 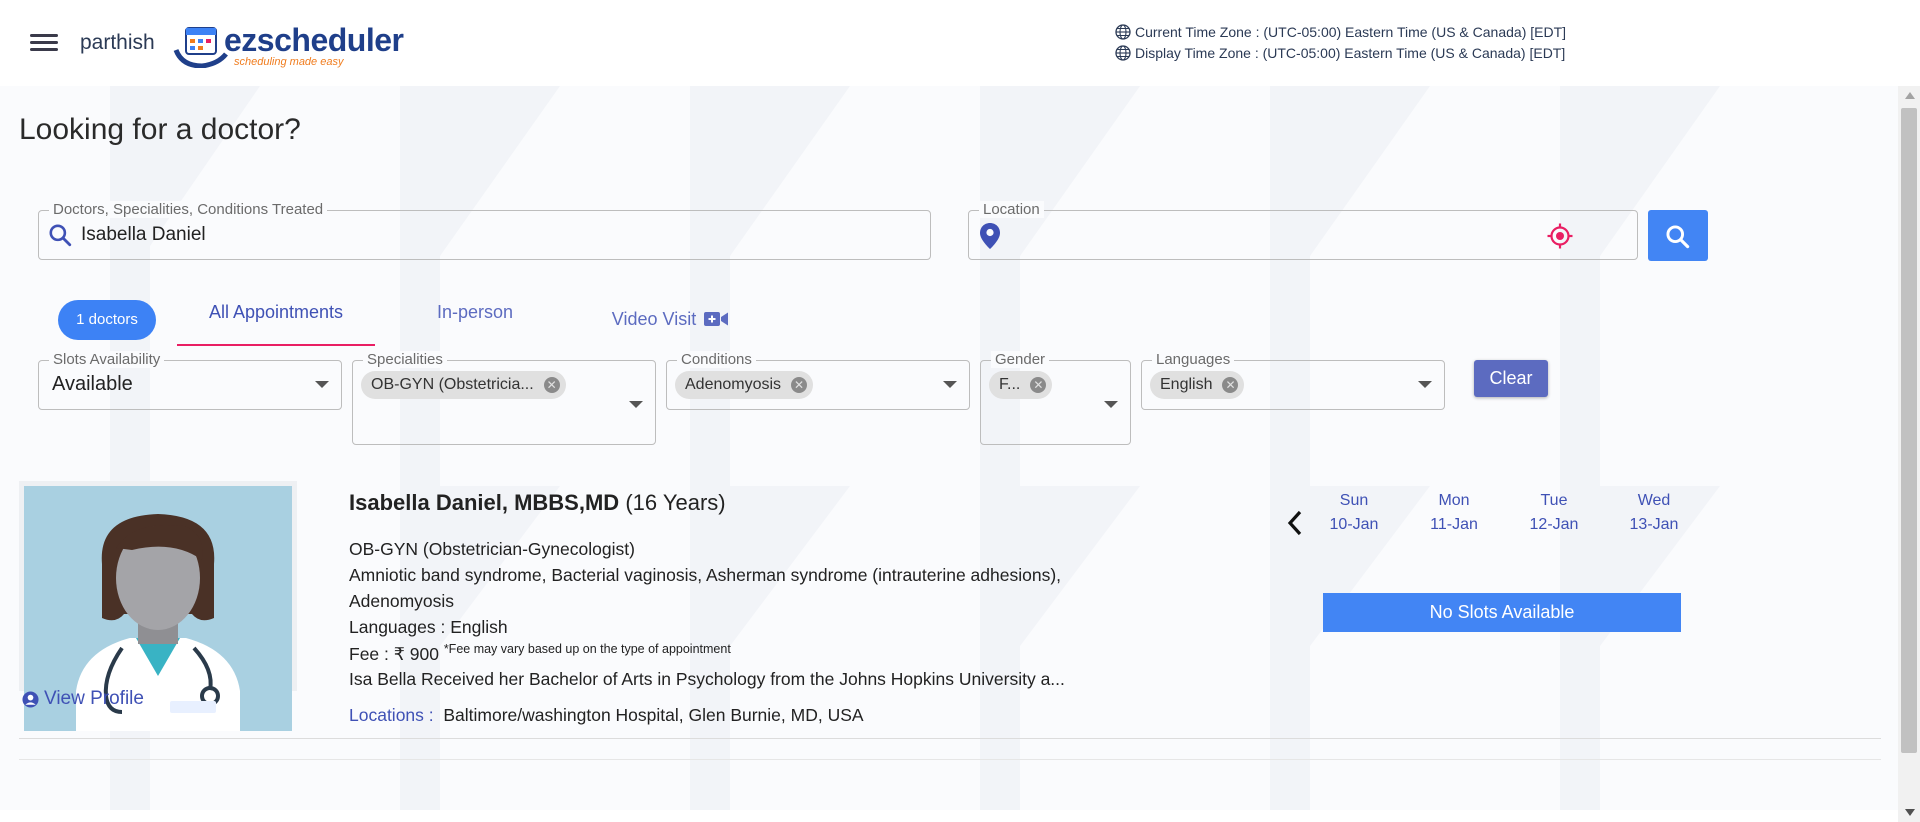 I want to click on video-camera-icon, so click(x=716, y=319).